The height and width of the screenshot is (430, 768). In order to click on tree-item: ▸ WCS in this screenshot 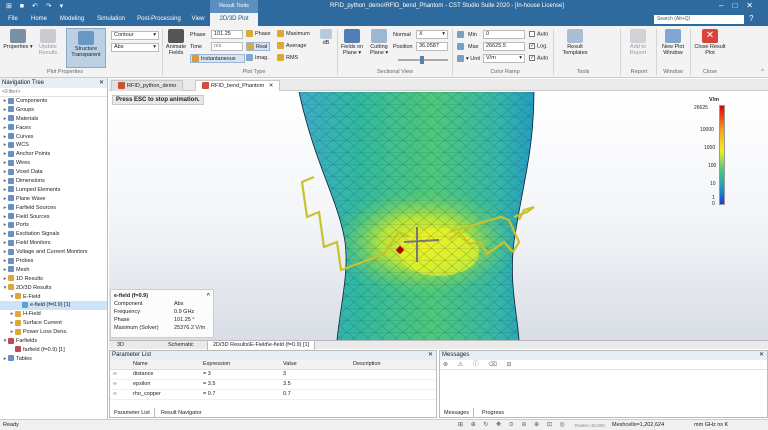, I will do `click(53, 145)`.